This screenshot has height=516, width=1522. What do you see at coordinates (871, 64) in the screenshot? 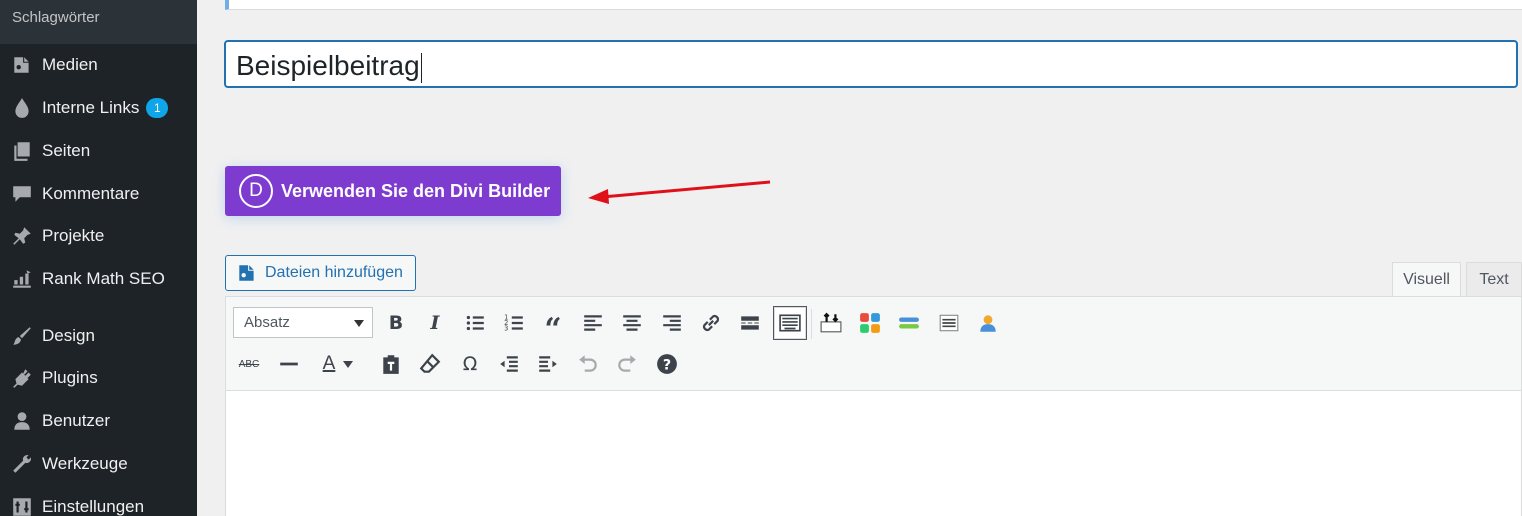
I see `post-title-input: Beispielbeitrag` at bounding box center [871, 64].